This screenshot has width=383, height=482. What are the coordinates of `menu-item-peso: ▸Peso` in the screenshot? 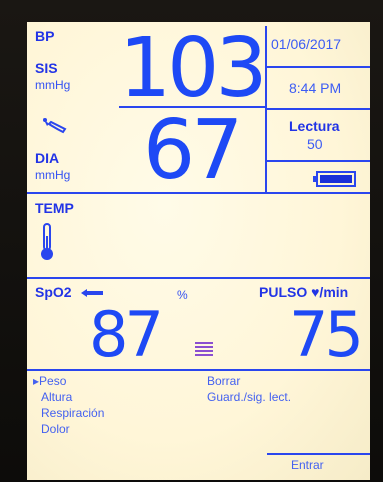 It's located at (49, 381).